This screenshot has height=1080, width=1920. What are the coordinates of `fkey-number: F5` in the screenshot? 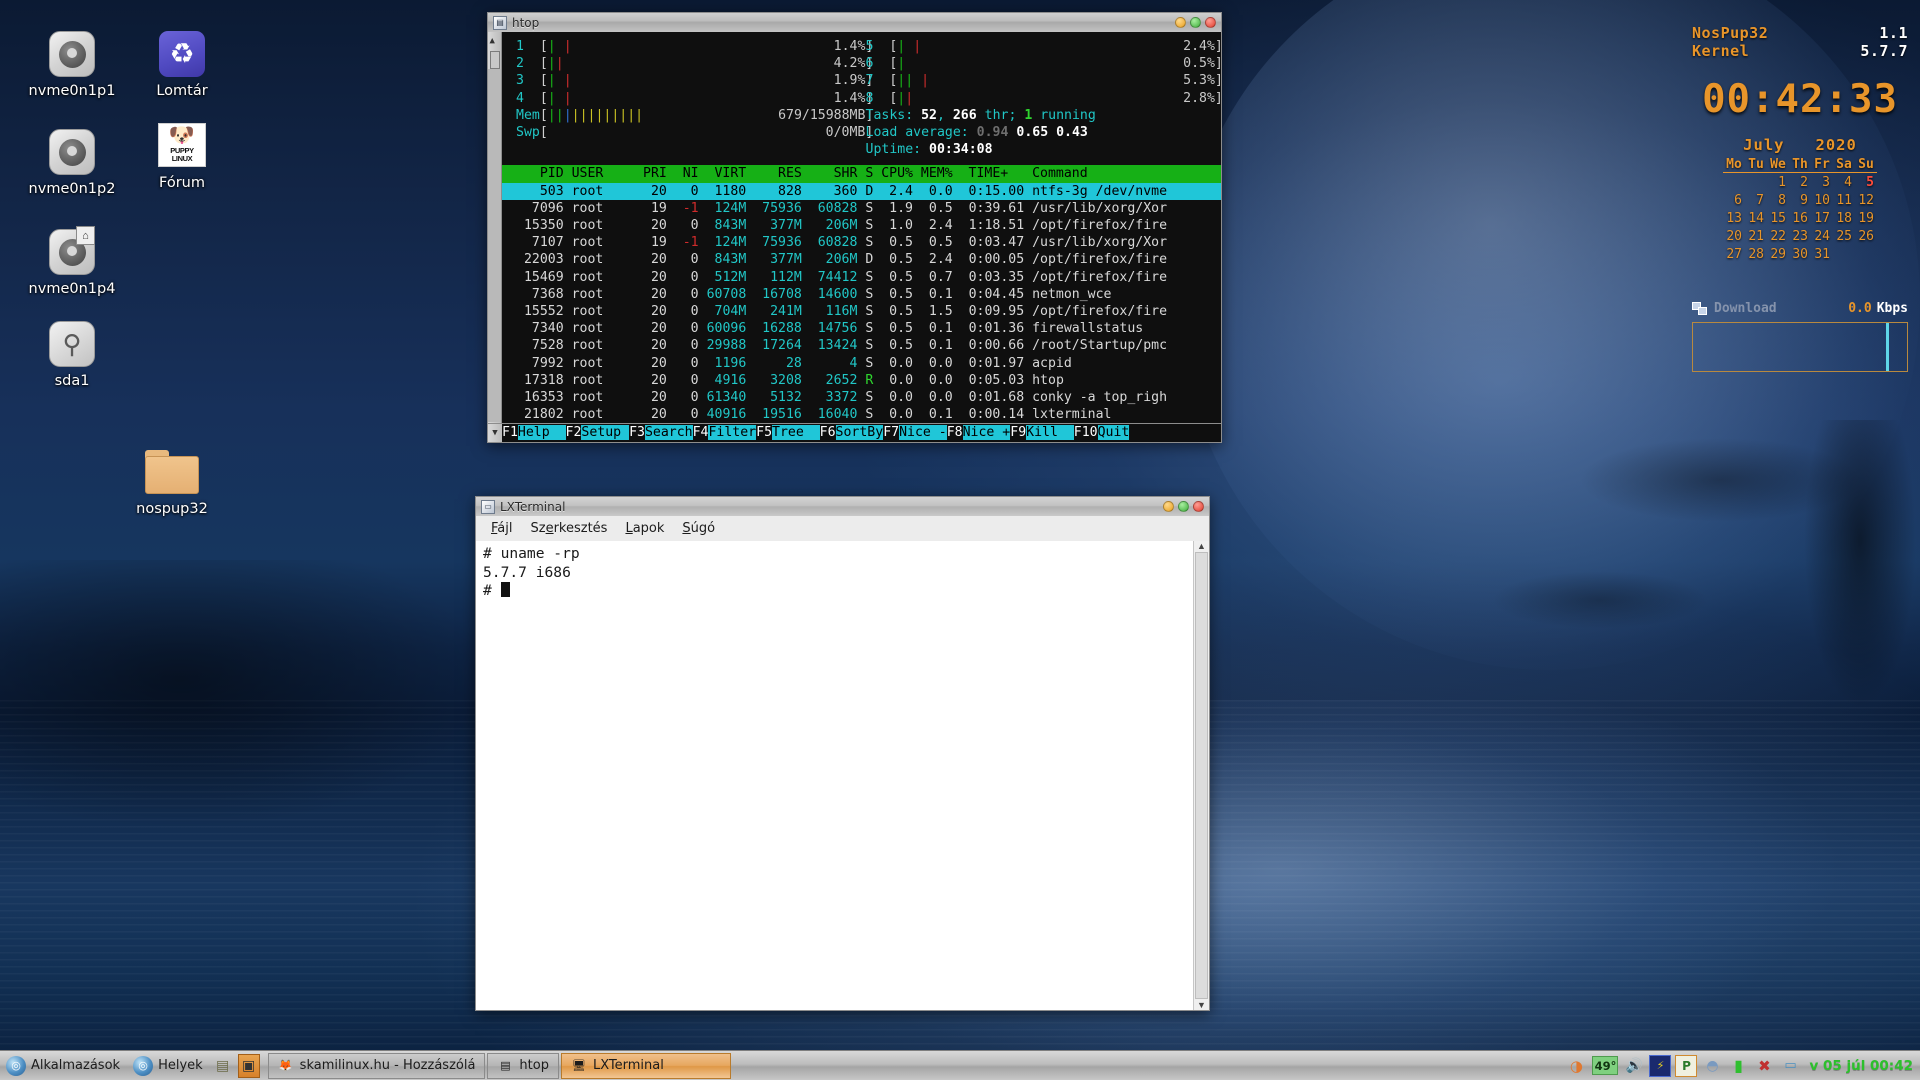 It's located at (764, 433).